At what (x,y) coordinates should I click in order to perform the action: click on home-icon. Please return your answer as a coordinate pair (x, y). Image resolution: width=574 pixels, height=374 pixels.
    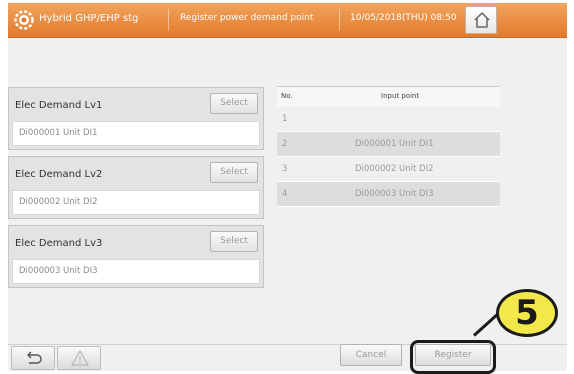
    Looking at the image, I should click on (482, 20).